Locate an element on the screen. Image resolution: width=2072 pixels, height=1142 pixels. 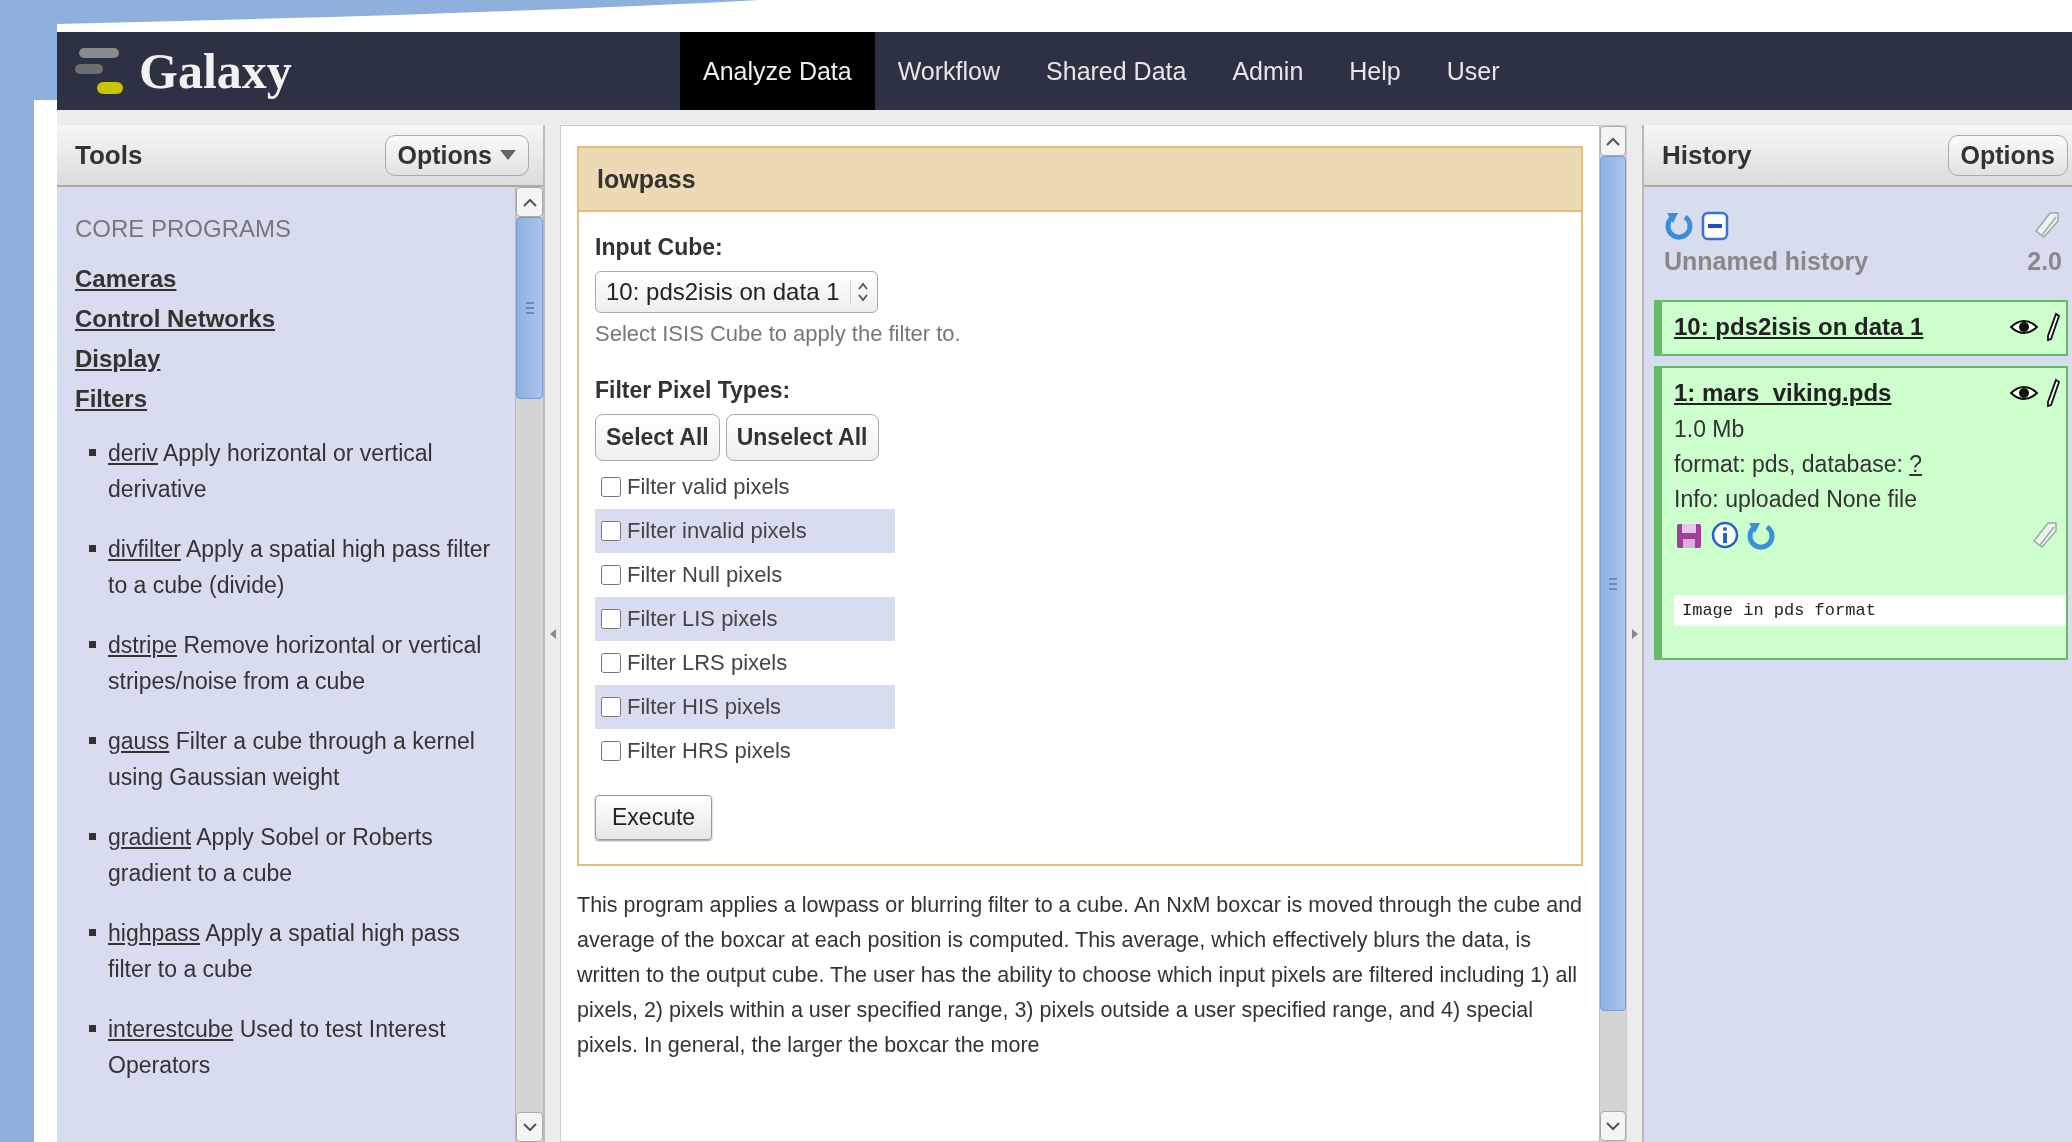
panel-title: Tools is located at coordinates (109, 155).